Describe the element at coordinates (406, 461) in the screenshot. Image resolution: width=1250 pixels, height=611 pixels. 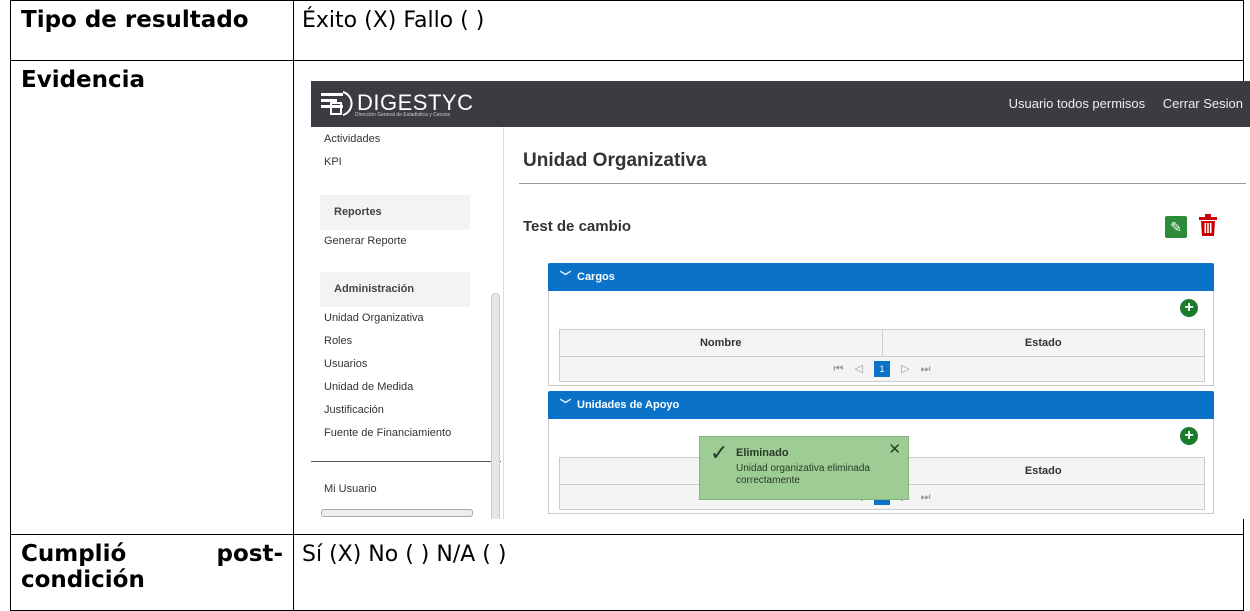
I see `sidebar-divider` at that location.